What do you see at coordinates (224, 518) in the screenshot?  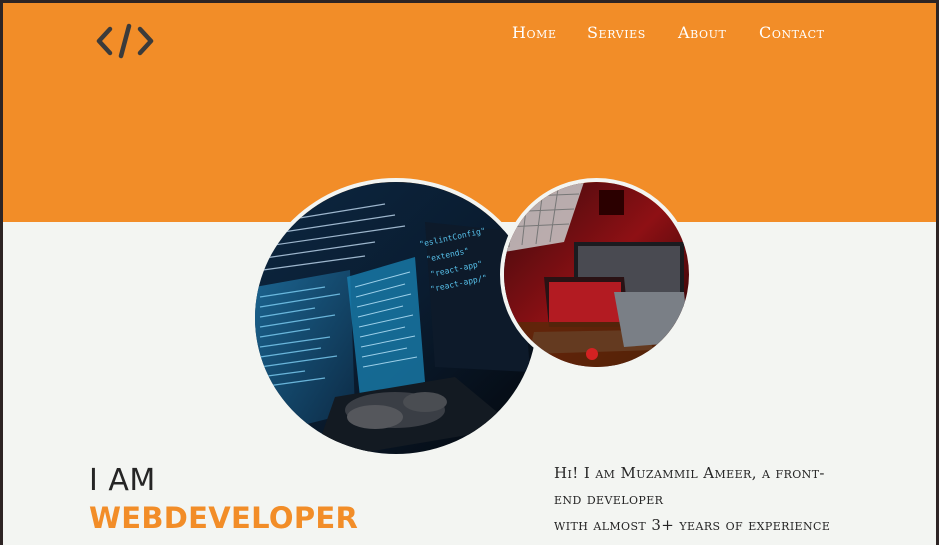 I see `hero-heading-role: WEBDEVELOPER` at bounding box center [224, 518].